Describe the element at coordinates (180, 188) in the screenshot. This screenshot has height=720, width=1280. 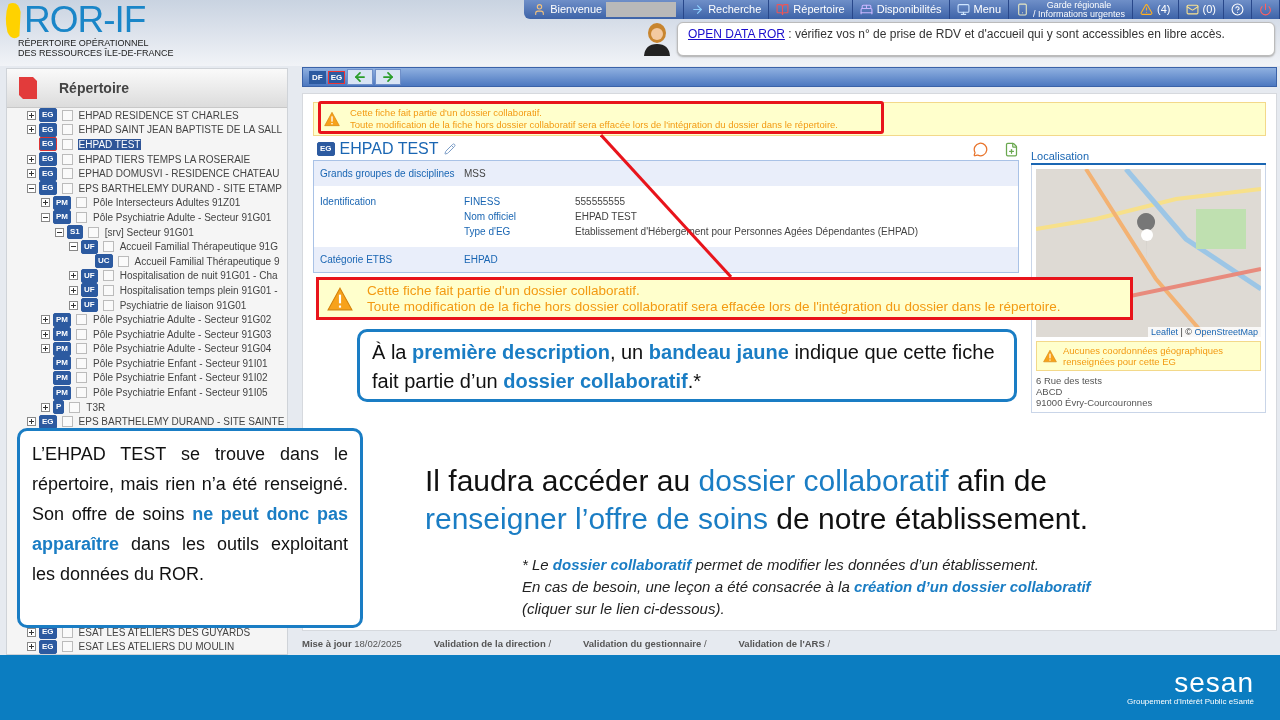
I see `tree-item: EPS BARTHELEMY DURAND - SITE ETAMP` at that location.